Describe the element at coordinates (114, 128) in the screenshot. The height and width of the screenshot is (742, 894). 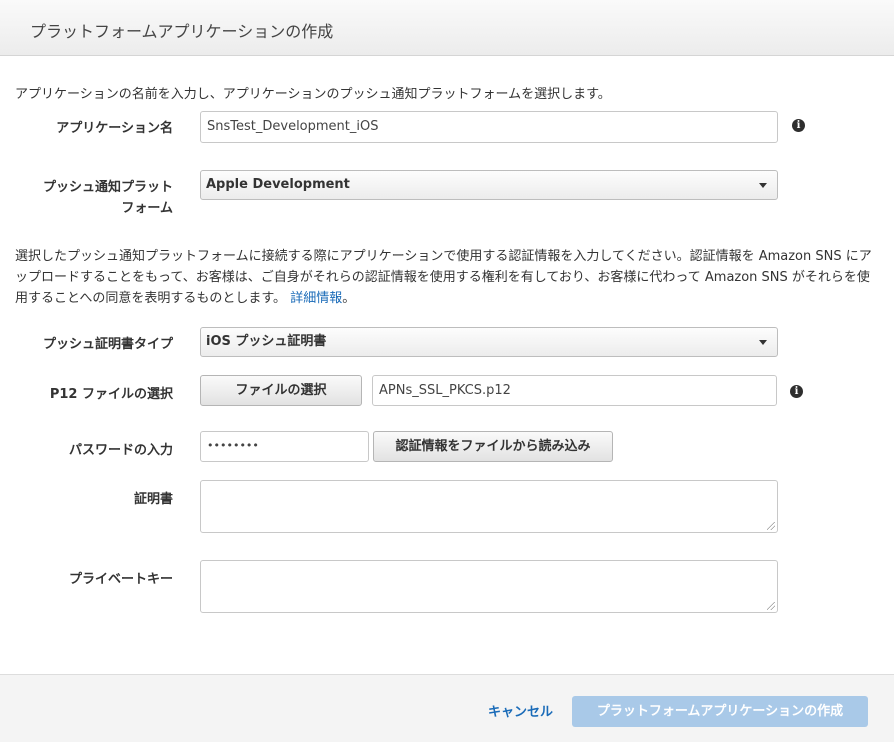
I see `app-name-label: アプリケーション名` at that location.